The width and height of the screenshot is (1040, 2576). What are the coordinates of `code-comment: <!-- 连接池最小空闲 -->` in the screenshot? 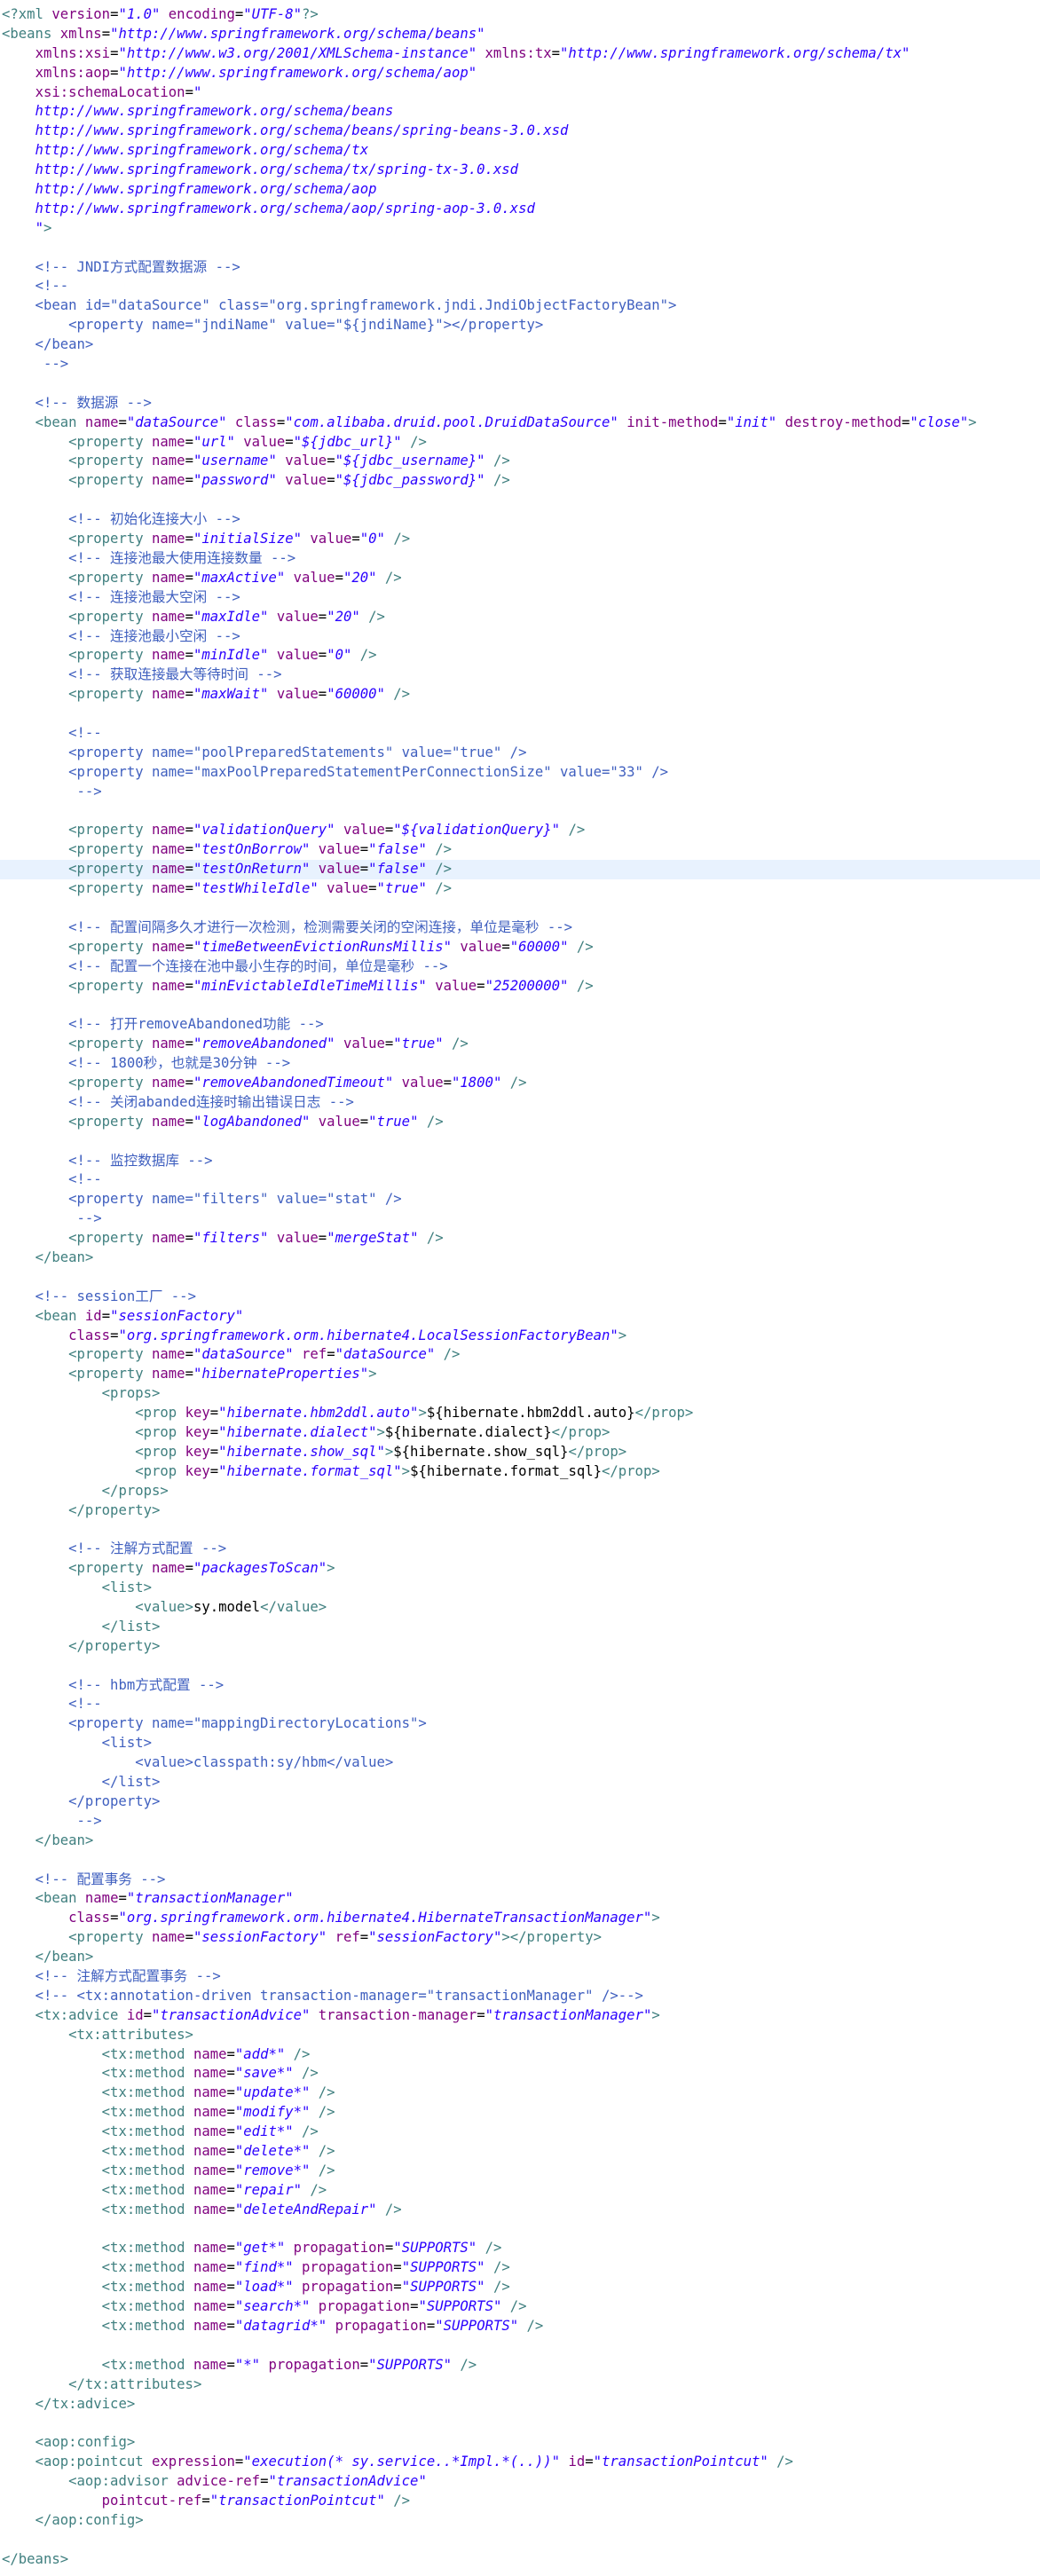 It's located at (154, 636).